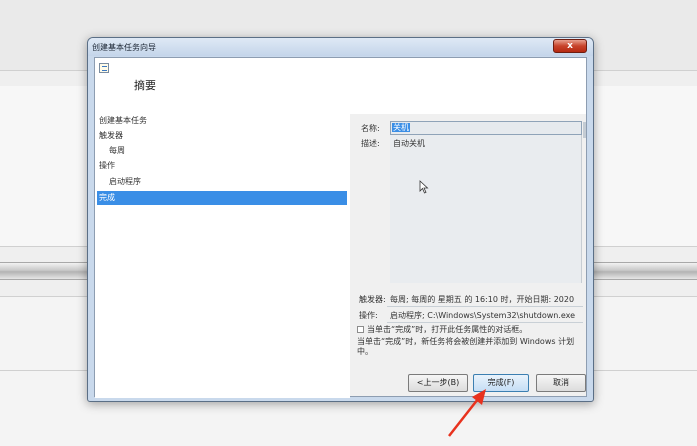 Image resolution: width=697 pixels, height=446 pixels. Describe the element at coordinates (561, 383) in the screenshot. I see `cancel-button: 取消` at that location.